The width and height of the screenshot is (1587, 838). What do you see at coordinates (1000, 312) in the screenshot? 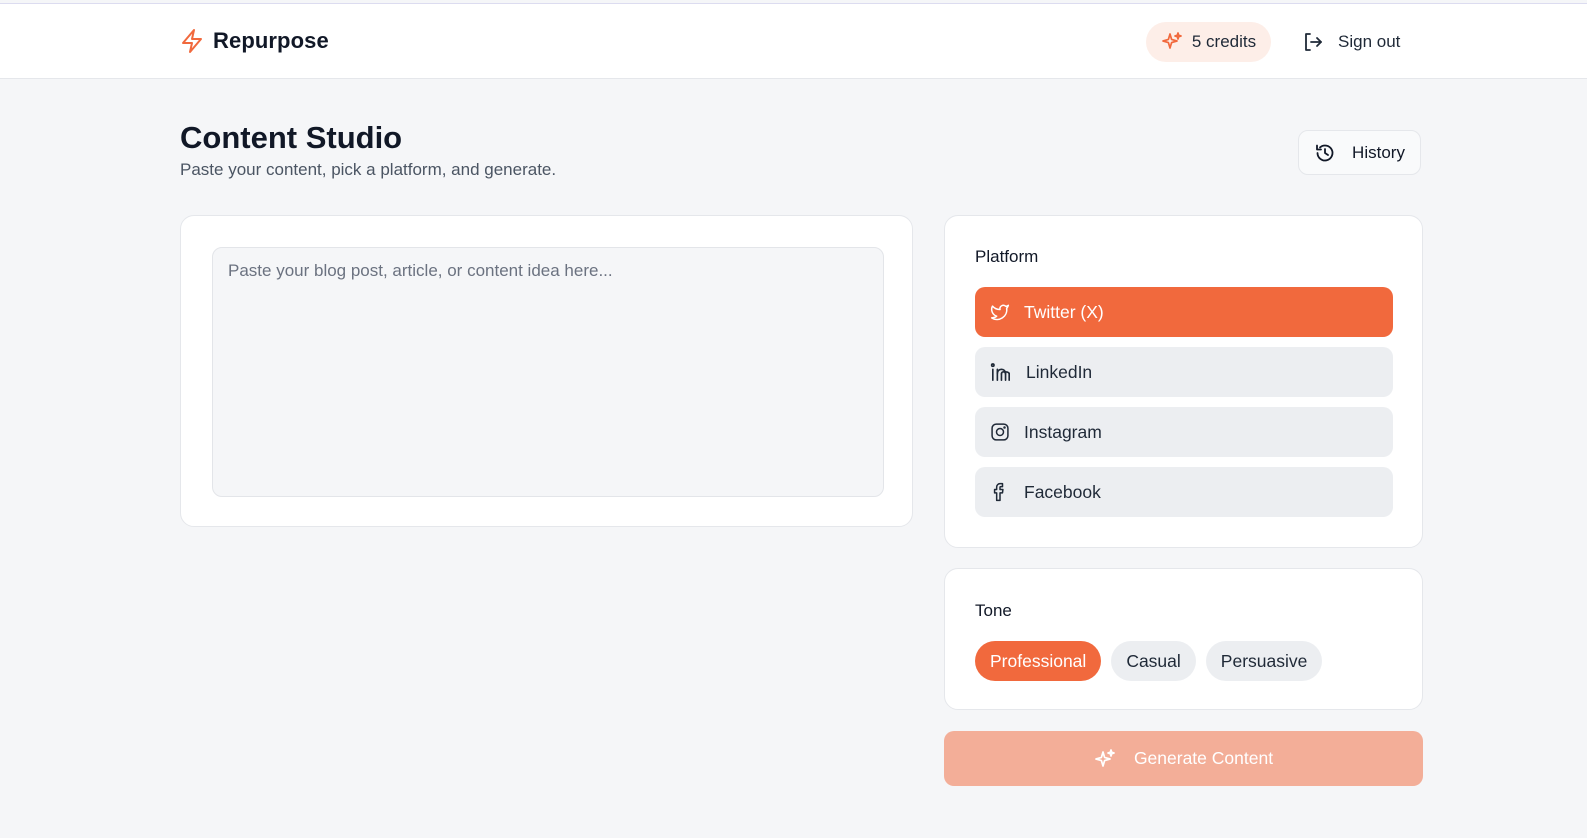
I see `twitter-icon` at bounding box center [1000, 312].